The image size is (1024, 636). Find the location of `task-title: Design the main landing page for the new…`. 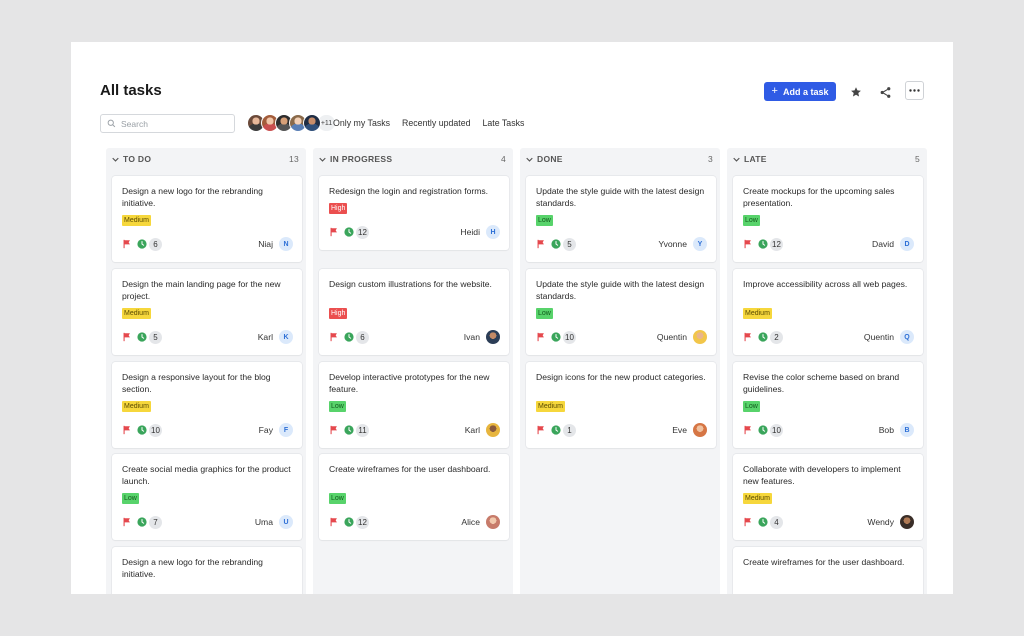

task-title: Design the main landing page for the new… is located at coordinates (201, 290).